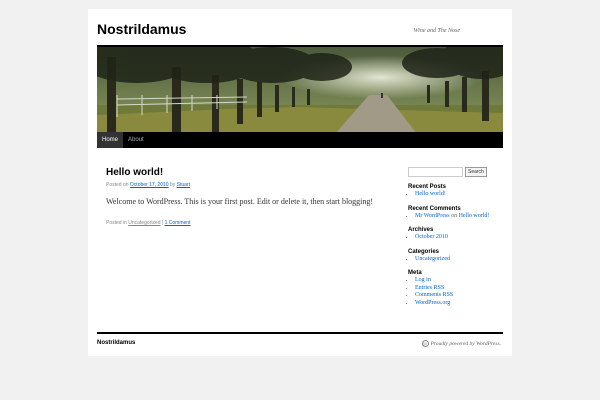 This screenshot has height=400, width=600. What do you see at coordinates (241, 223) in the screenshot?
I see `post-footer: Posted in Uncategorized | 1 Comment` at bounding box center [241, 223].